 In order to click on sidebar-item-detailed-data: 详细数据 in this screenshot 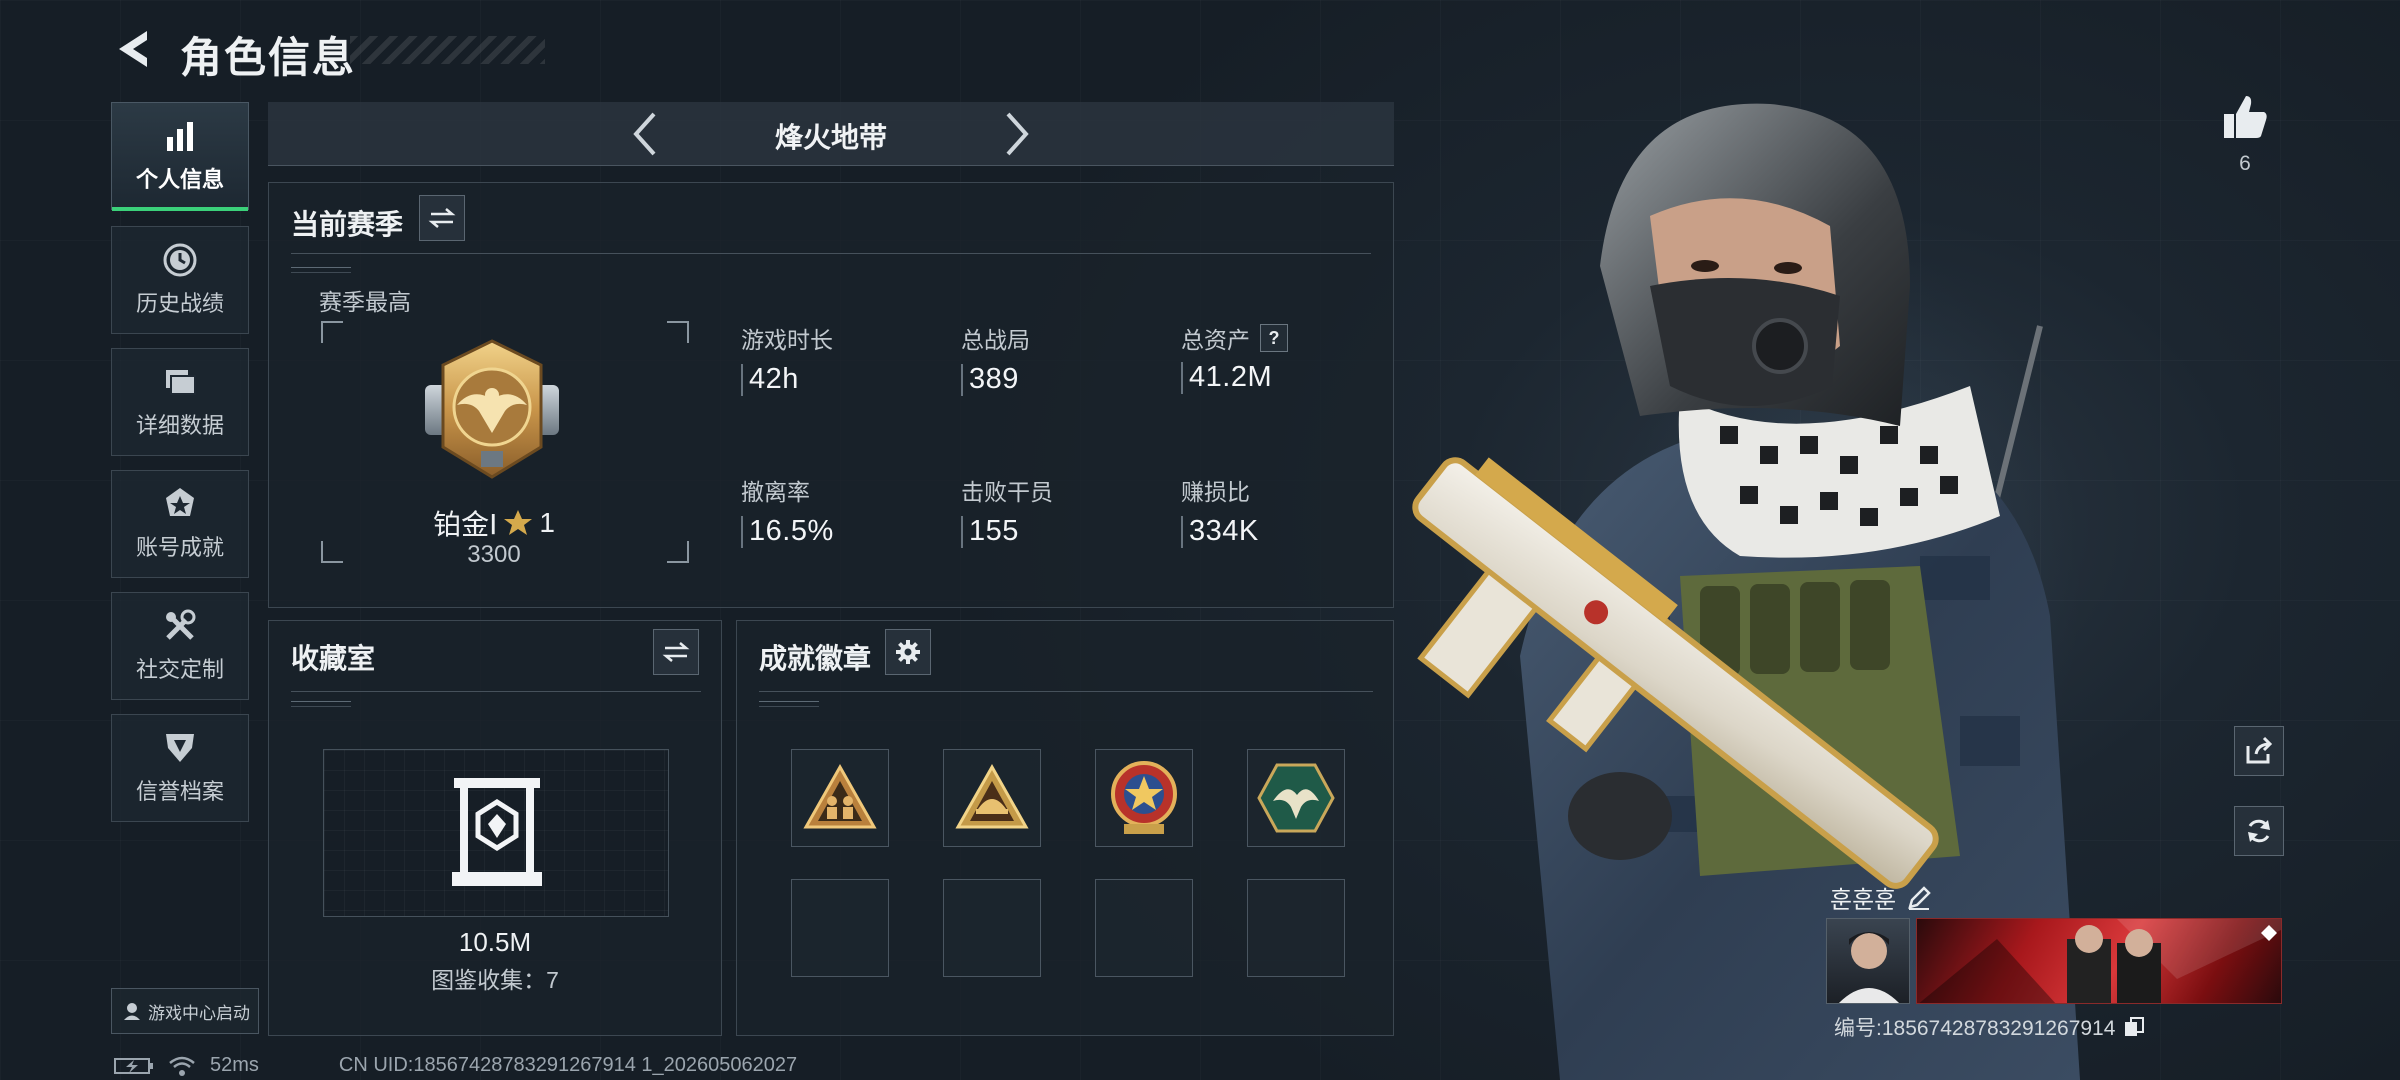, I will do `click(180, 402)`.